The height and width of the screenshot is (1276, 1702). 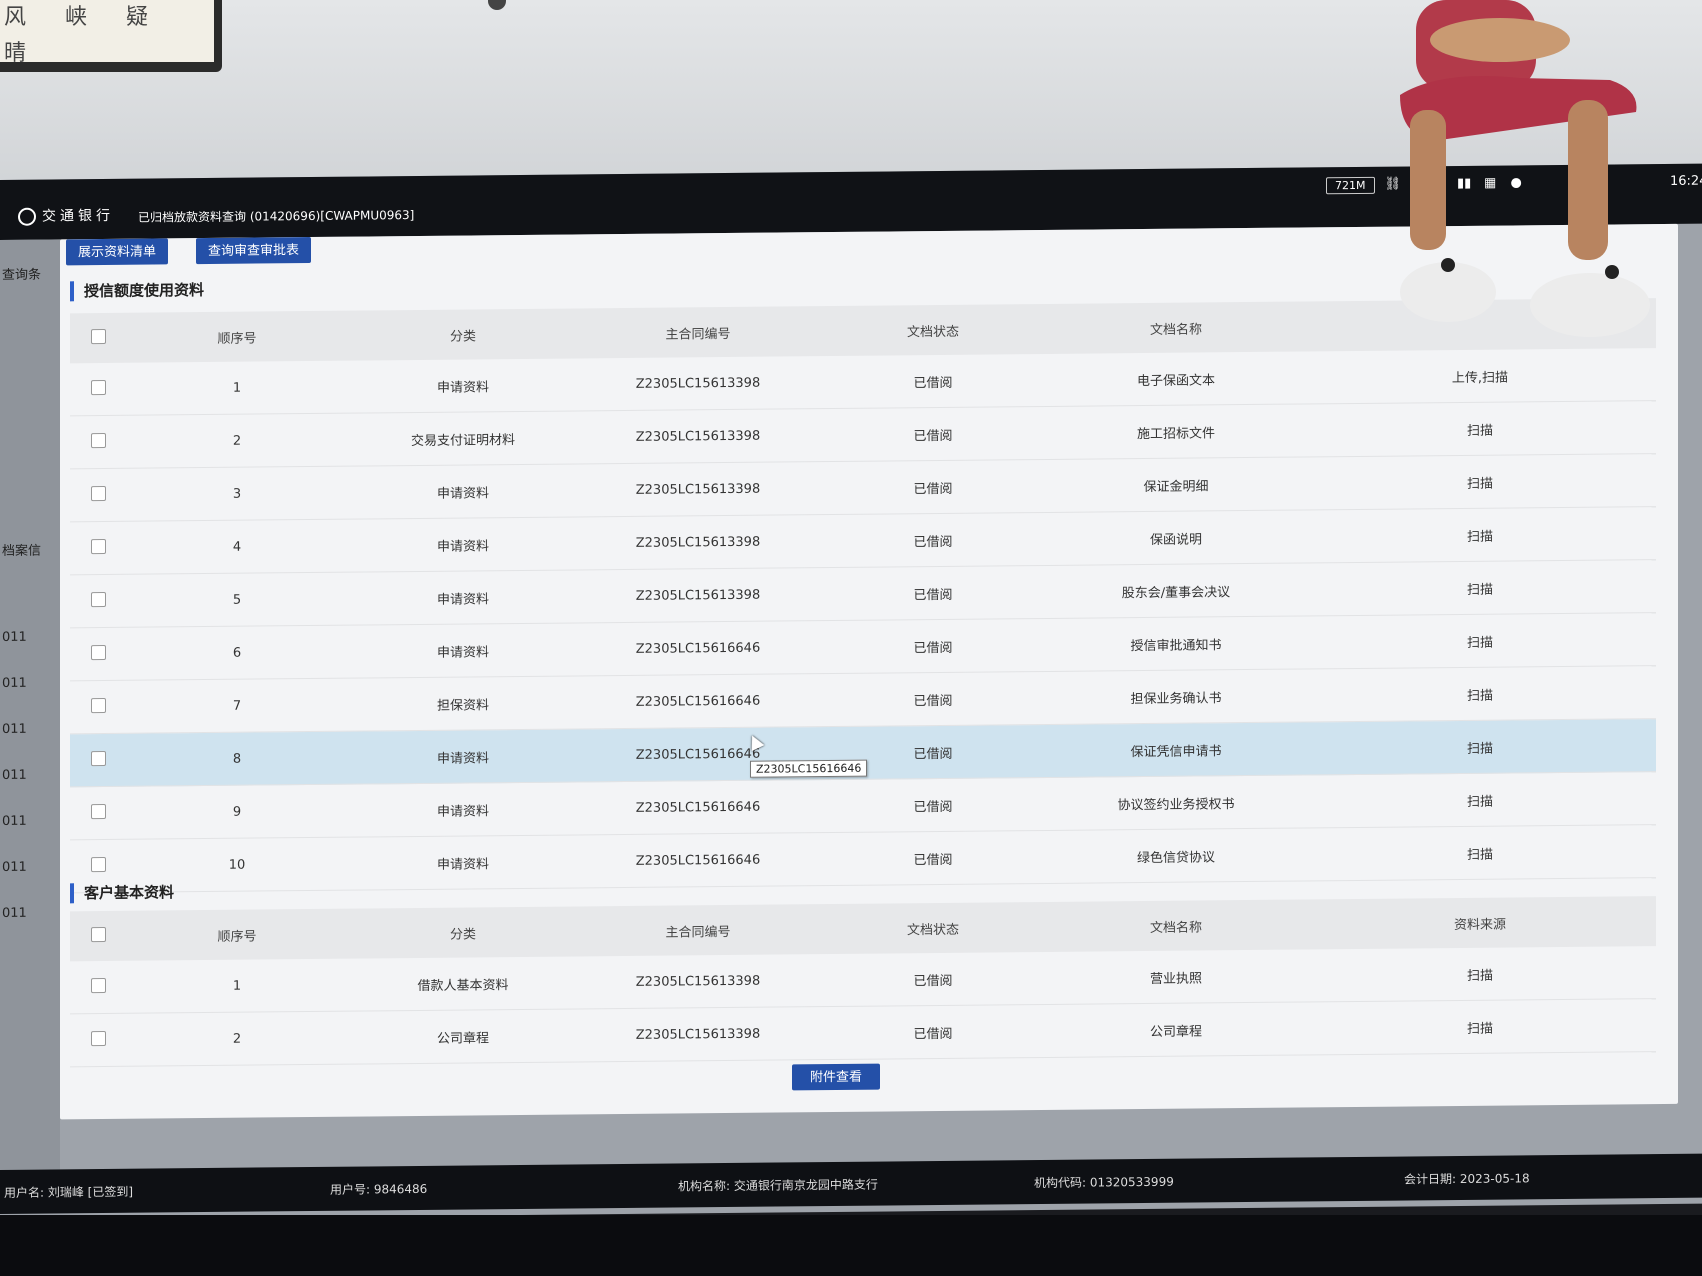 I want to click on figurine-right-leg, so click(x=1588, y=180).